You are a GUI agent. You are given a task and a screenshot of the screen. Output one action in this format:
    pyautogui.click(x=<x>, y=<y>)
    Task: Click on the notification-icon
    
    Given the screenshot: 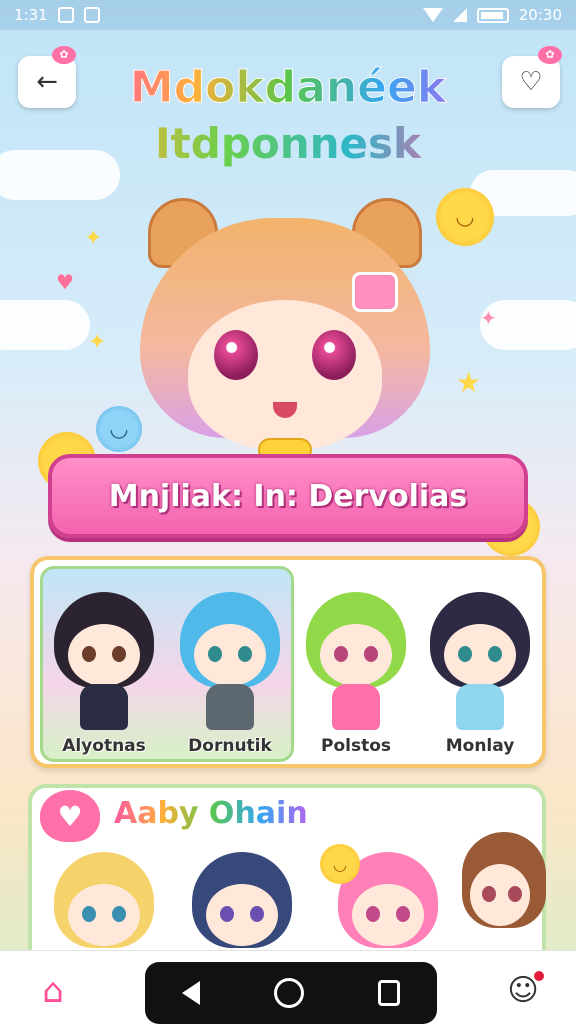 What is the action you would take?
    pyautogui.click(x=65, y=15)
    